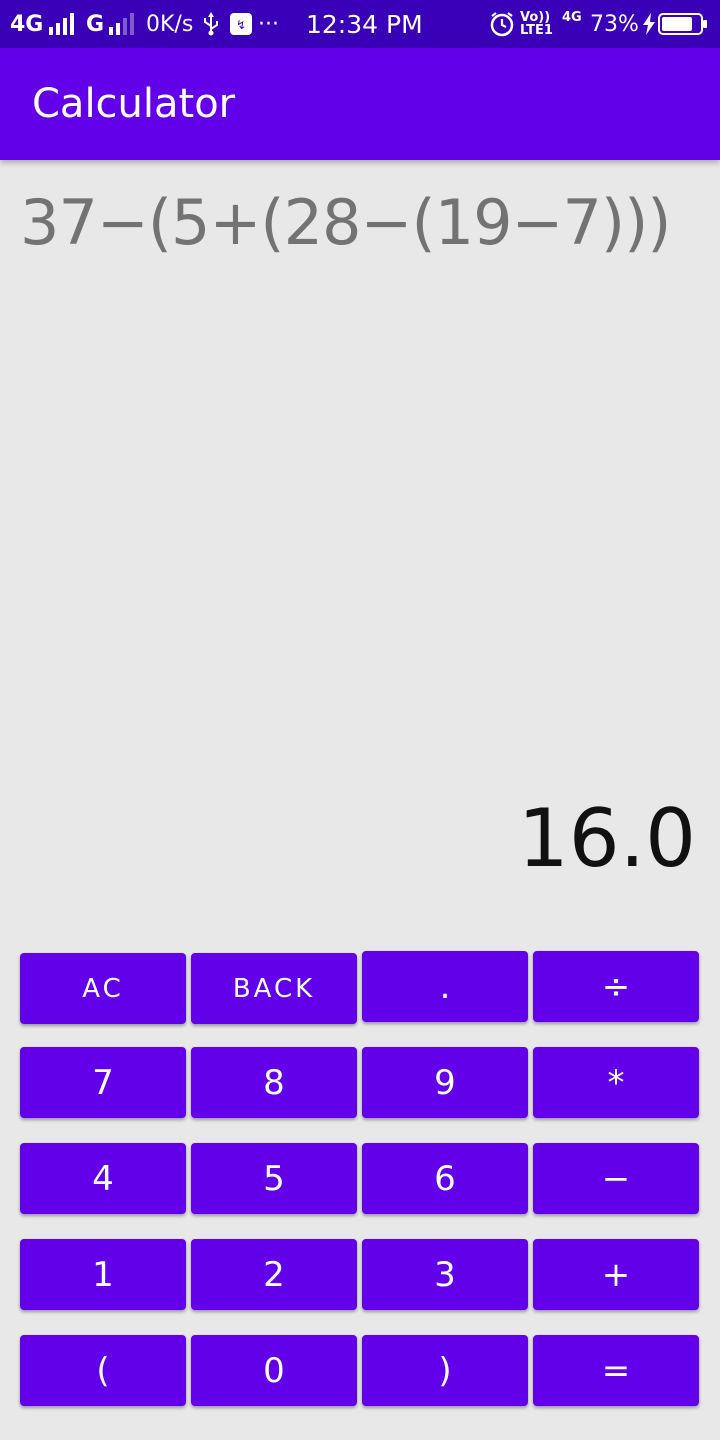 The width and height of the screenshot is (720, 1440). I want to click on usb-debug-icon: ↯, so click(241, 24).